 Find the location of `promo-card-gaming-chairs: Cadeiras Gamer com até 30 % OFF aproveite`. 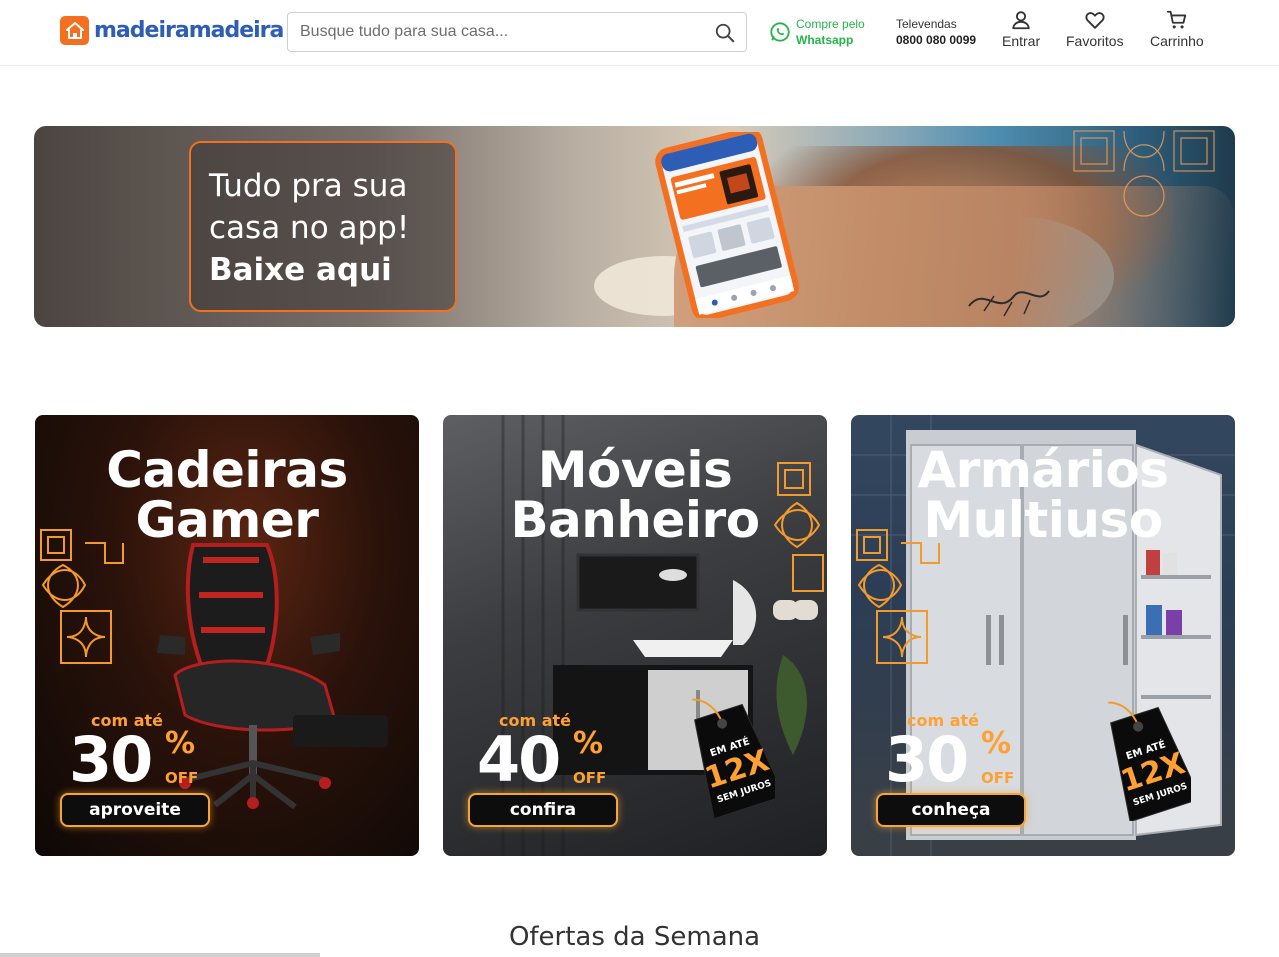

promo-card-gaming-chairs: Cadeiras Gamer com até 30 % OFF aproveite is located at coordinates (227, 635).